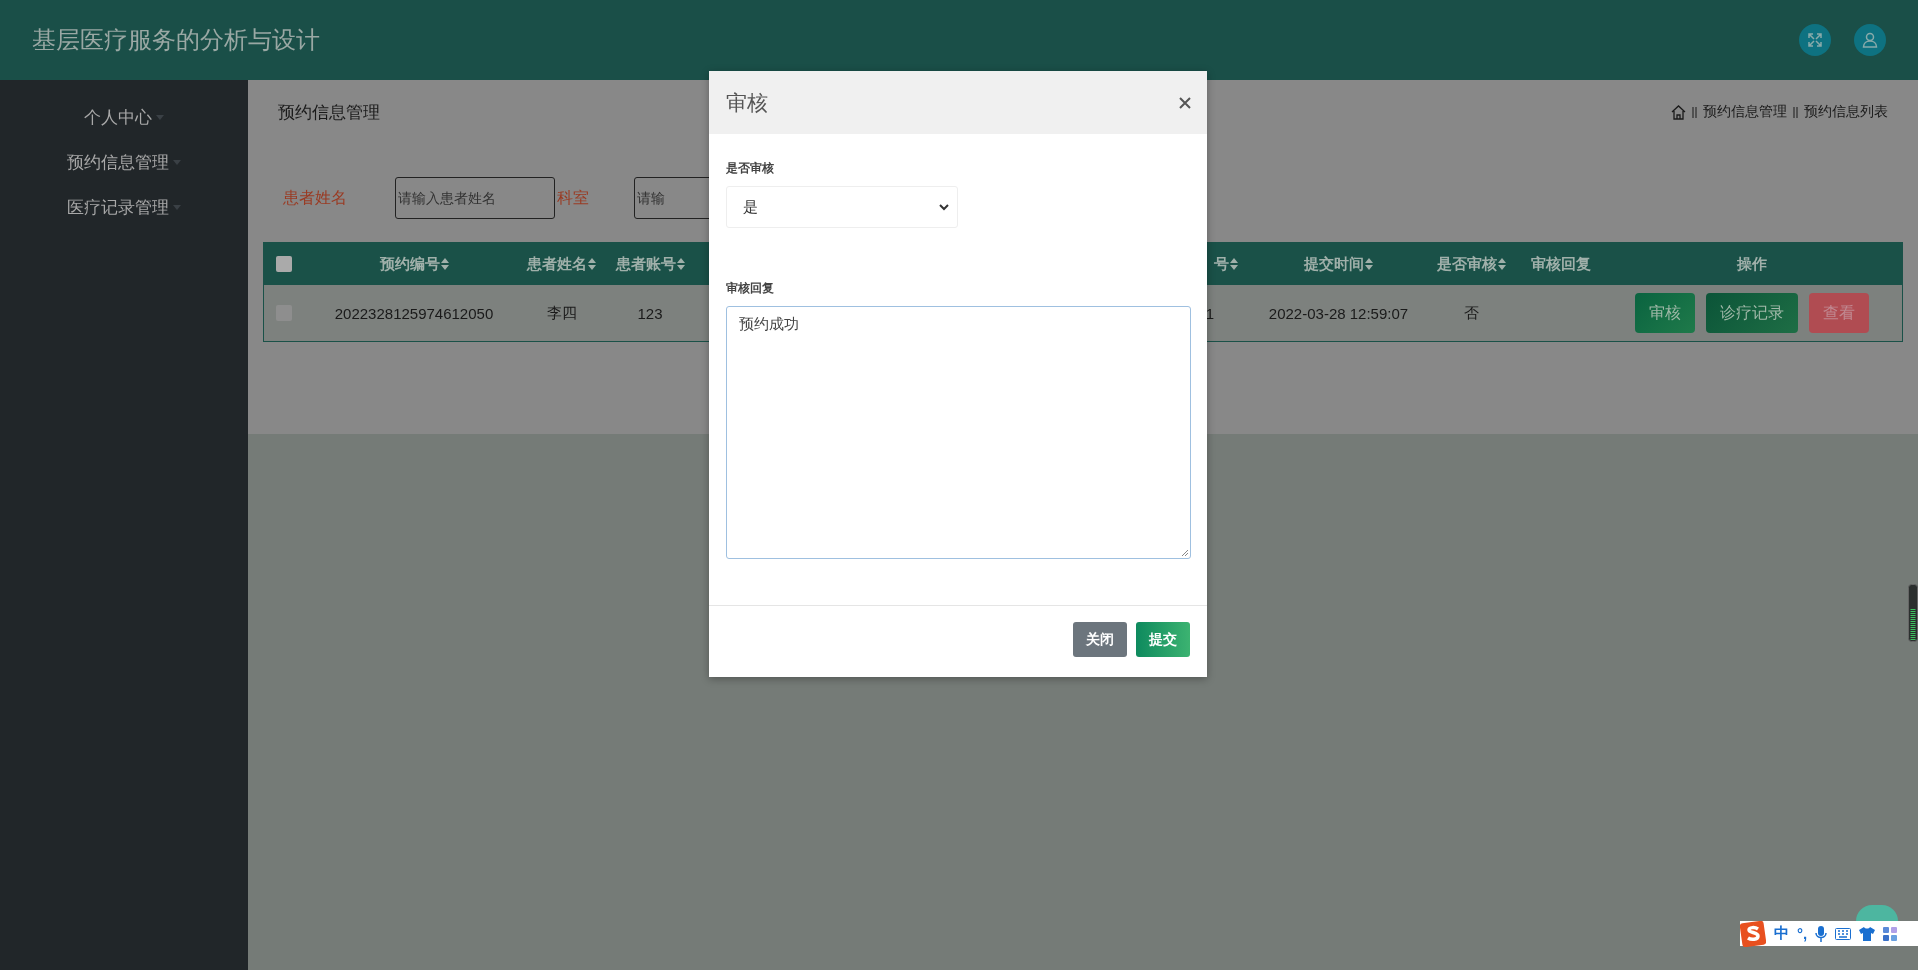 The width and height of the screenshot is (1918, 970). Describe the element at coordinates (747, 102) in the screenshot. I see `dialog-title: 审核` at that location.